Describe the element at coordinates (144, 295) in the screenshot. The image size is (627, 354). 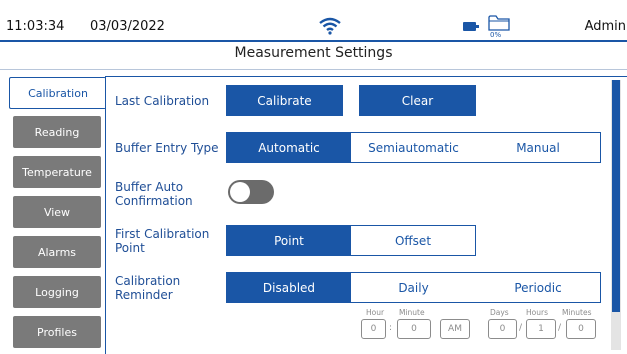
I see `calibration-reminder-label-line2: Reminder` at that location.